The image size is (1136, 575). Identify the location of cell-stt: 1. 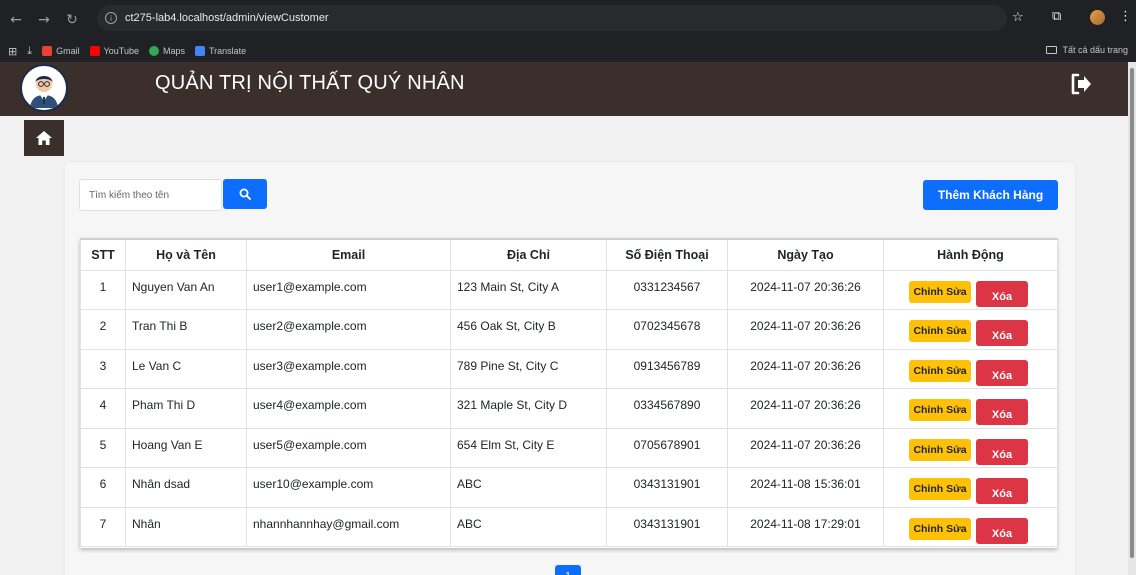
(103, 289).